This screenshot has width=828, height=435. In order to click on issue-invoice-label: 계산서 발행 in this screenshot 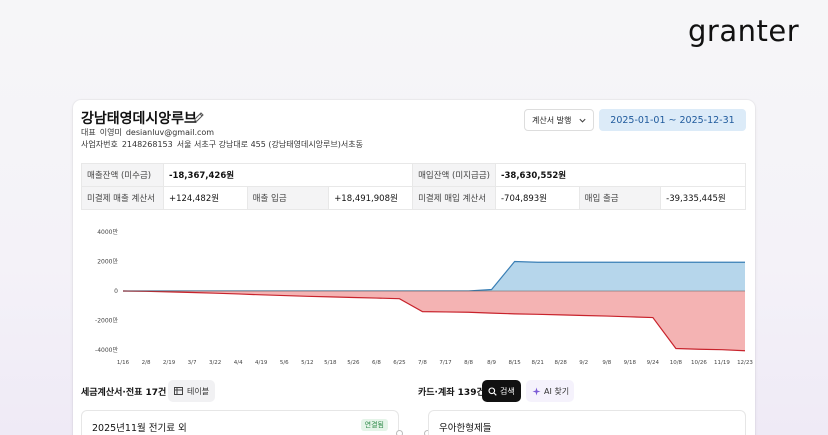, I will do `click(552, 120)`.